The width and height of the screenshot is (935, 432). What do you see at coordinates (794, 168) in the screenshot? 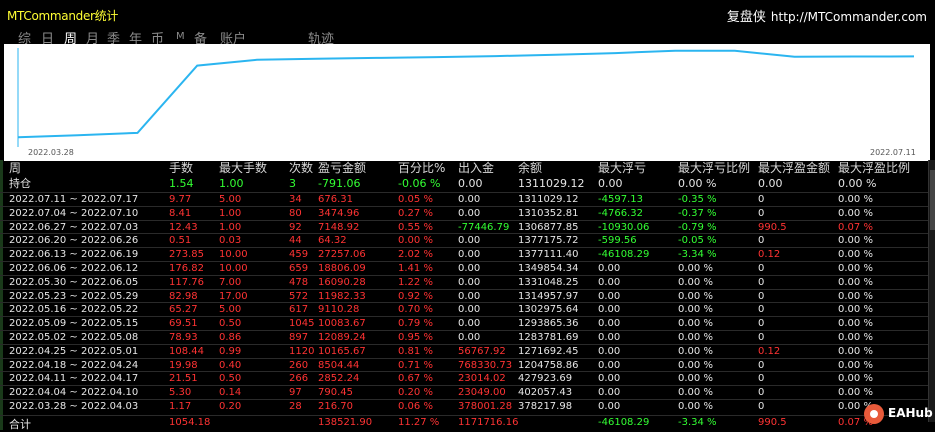
I see `col-max-float-profit: 最大浮盈金额` at bounding box center [794, 168].